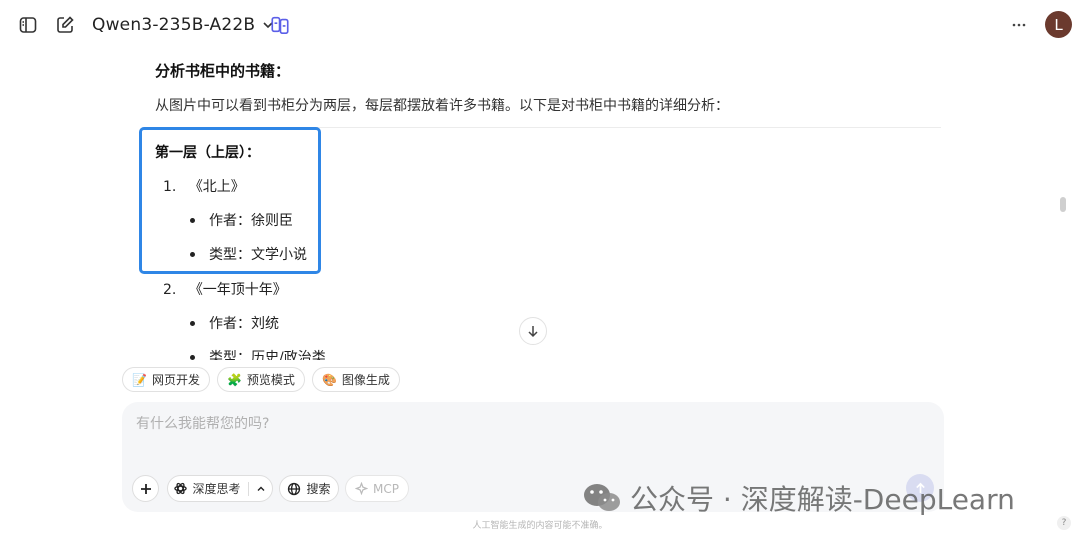  What do you see at coordinates (237, 290) in the screenshot?
I see `book-title: 《一年顶十年》` at bounding box center [237, 290].